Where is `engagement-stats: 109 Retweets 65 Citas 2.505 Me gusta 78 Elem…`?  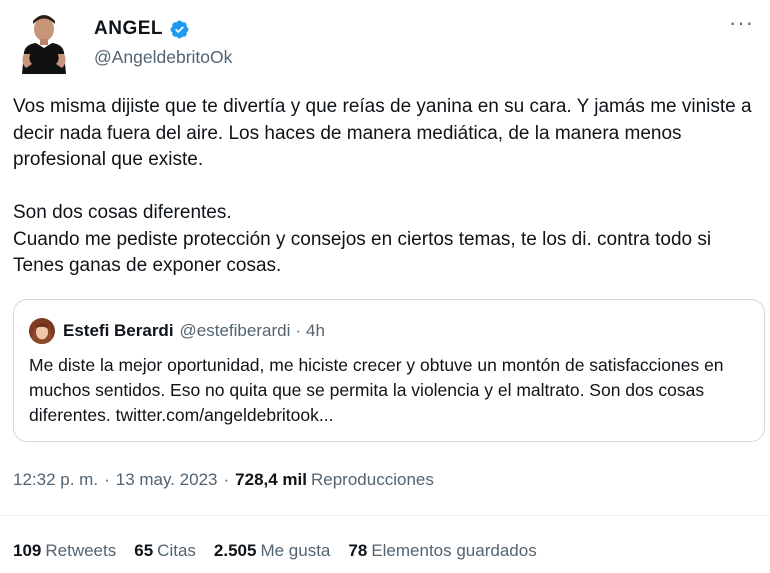 engagement-stats: 109 Retweets 65 Citas 2.505 Me gusta 78 Elem… is located at coordinates (284, 551).